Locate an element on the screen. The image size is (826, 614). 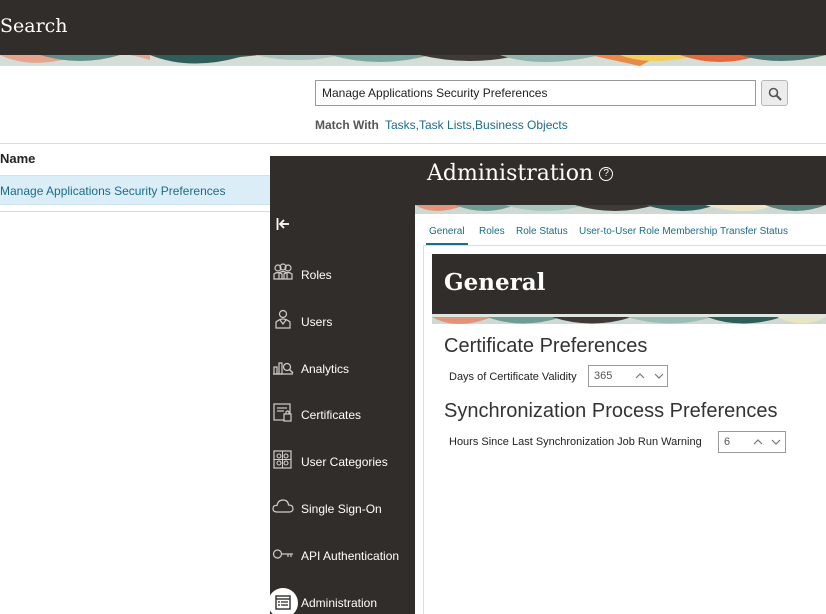
sidebar-item-analytics: Analytics is located at coordinates (342, 376).